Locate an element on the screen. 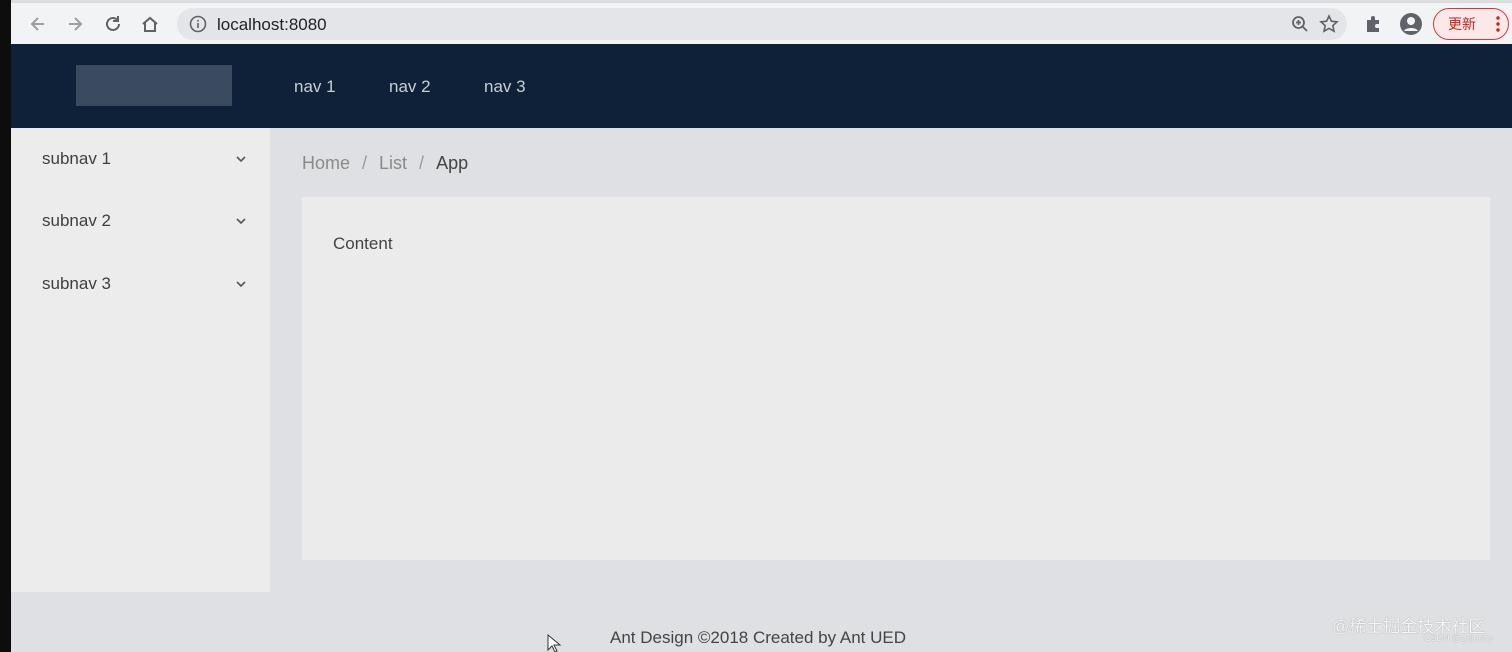 The width and height of the screenshot is (1512, 652). back-arrow-icon is located at coordinates (38, 24).